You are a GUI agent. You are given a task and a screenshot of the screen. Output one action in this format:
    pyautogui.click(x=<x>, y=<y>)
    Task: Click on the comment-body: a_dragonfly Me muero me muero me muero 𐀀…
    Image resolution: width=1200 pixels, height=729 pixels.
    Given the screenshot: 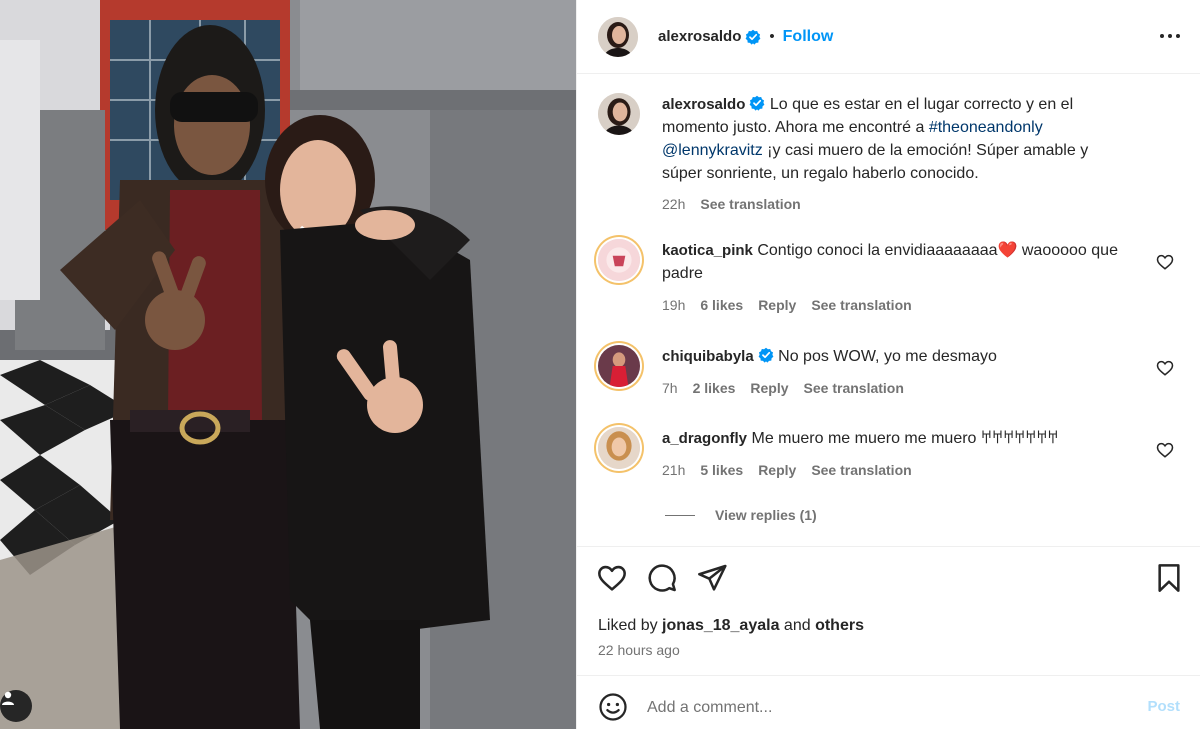 What is the action you would take?
    pyautogui.click(x=897, y=454)
    